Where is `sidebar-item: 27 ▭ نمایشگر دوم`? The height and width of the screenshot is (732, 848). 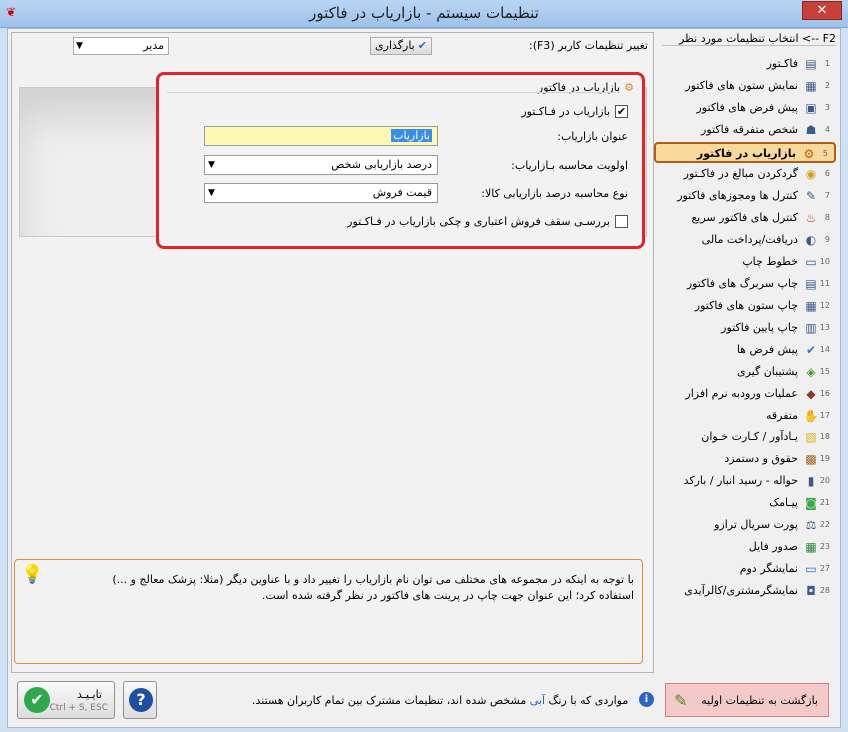 sidebar-item: 27 ▭ نمایشگر دوم is located at coordinates (745, 569).